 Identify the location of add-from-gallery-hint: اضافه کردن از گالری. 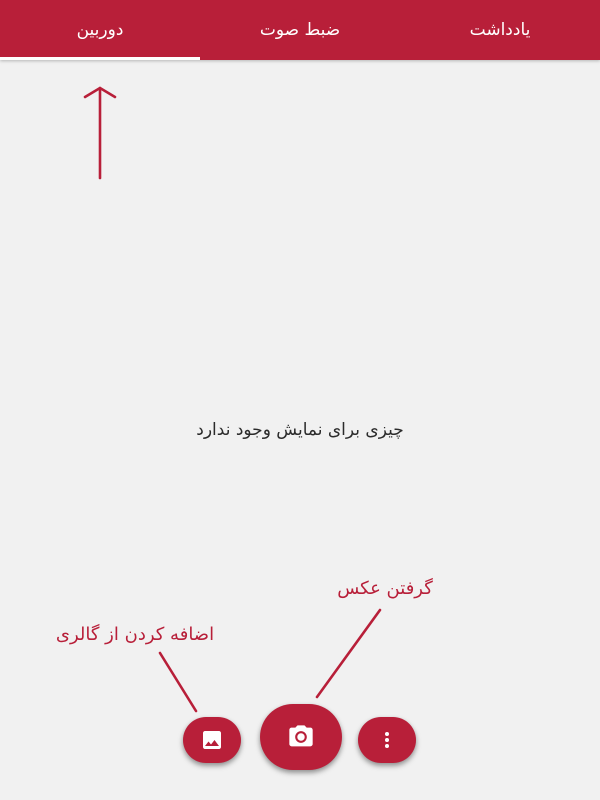
(135, 634).